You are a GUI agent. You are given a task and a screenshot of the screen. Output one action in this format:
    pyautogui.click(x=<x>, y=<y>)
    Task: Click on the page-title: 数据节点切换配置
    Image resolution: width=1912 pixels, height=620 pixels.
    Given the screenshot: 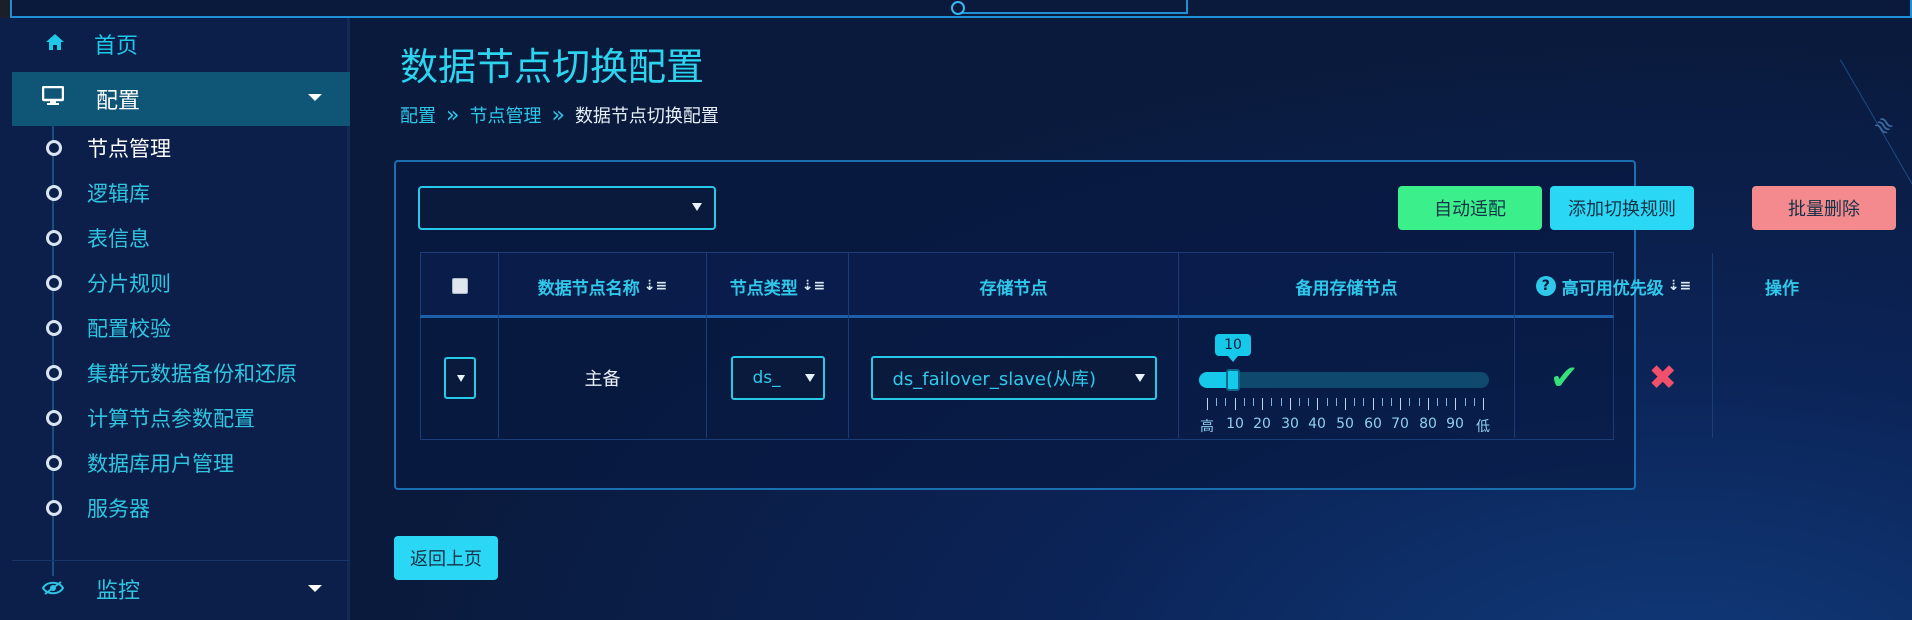 What is the action you would take?
    pyautogui.click(x=552, y=67)
    